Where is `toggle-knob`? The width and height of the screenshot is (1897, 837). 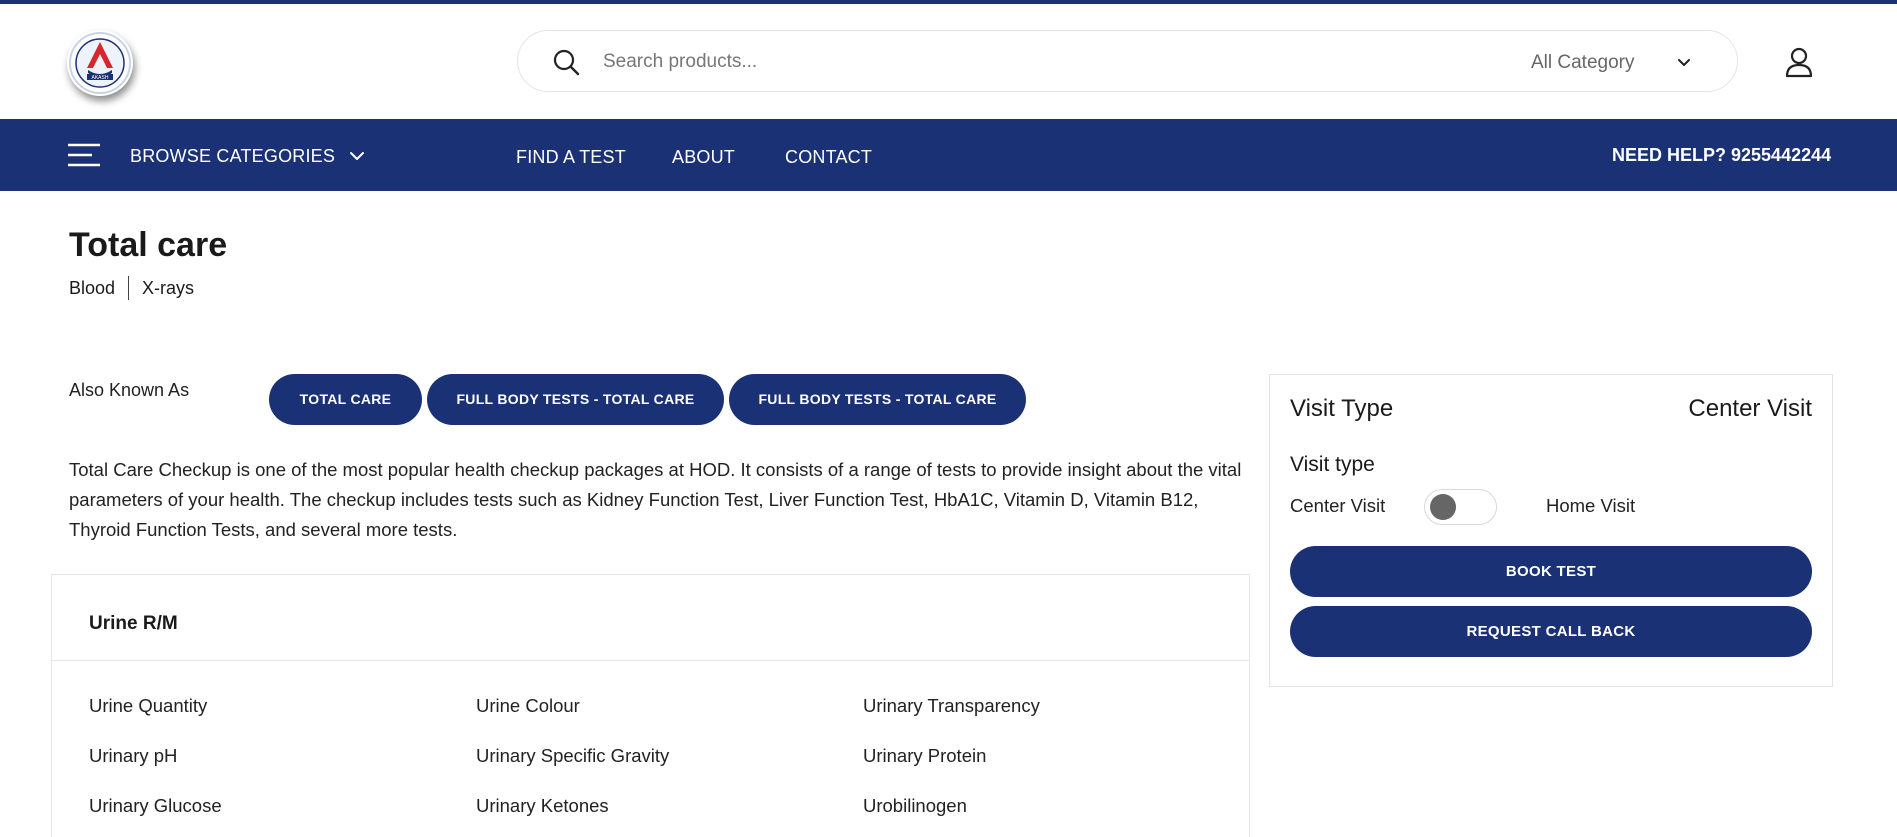
toggle-knob is located at coordinates (1443, 507).